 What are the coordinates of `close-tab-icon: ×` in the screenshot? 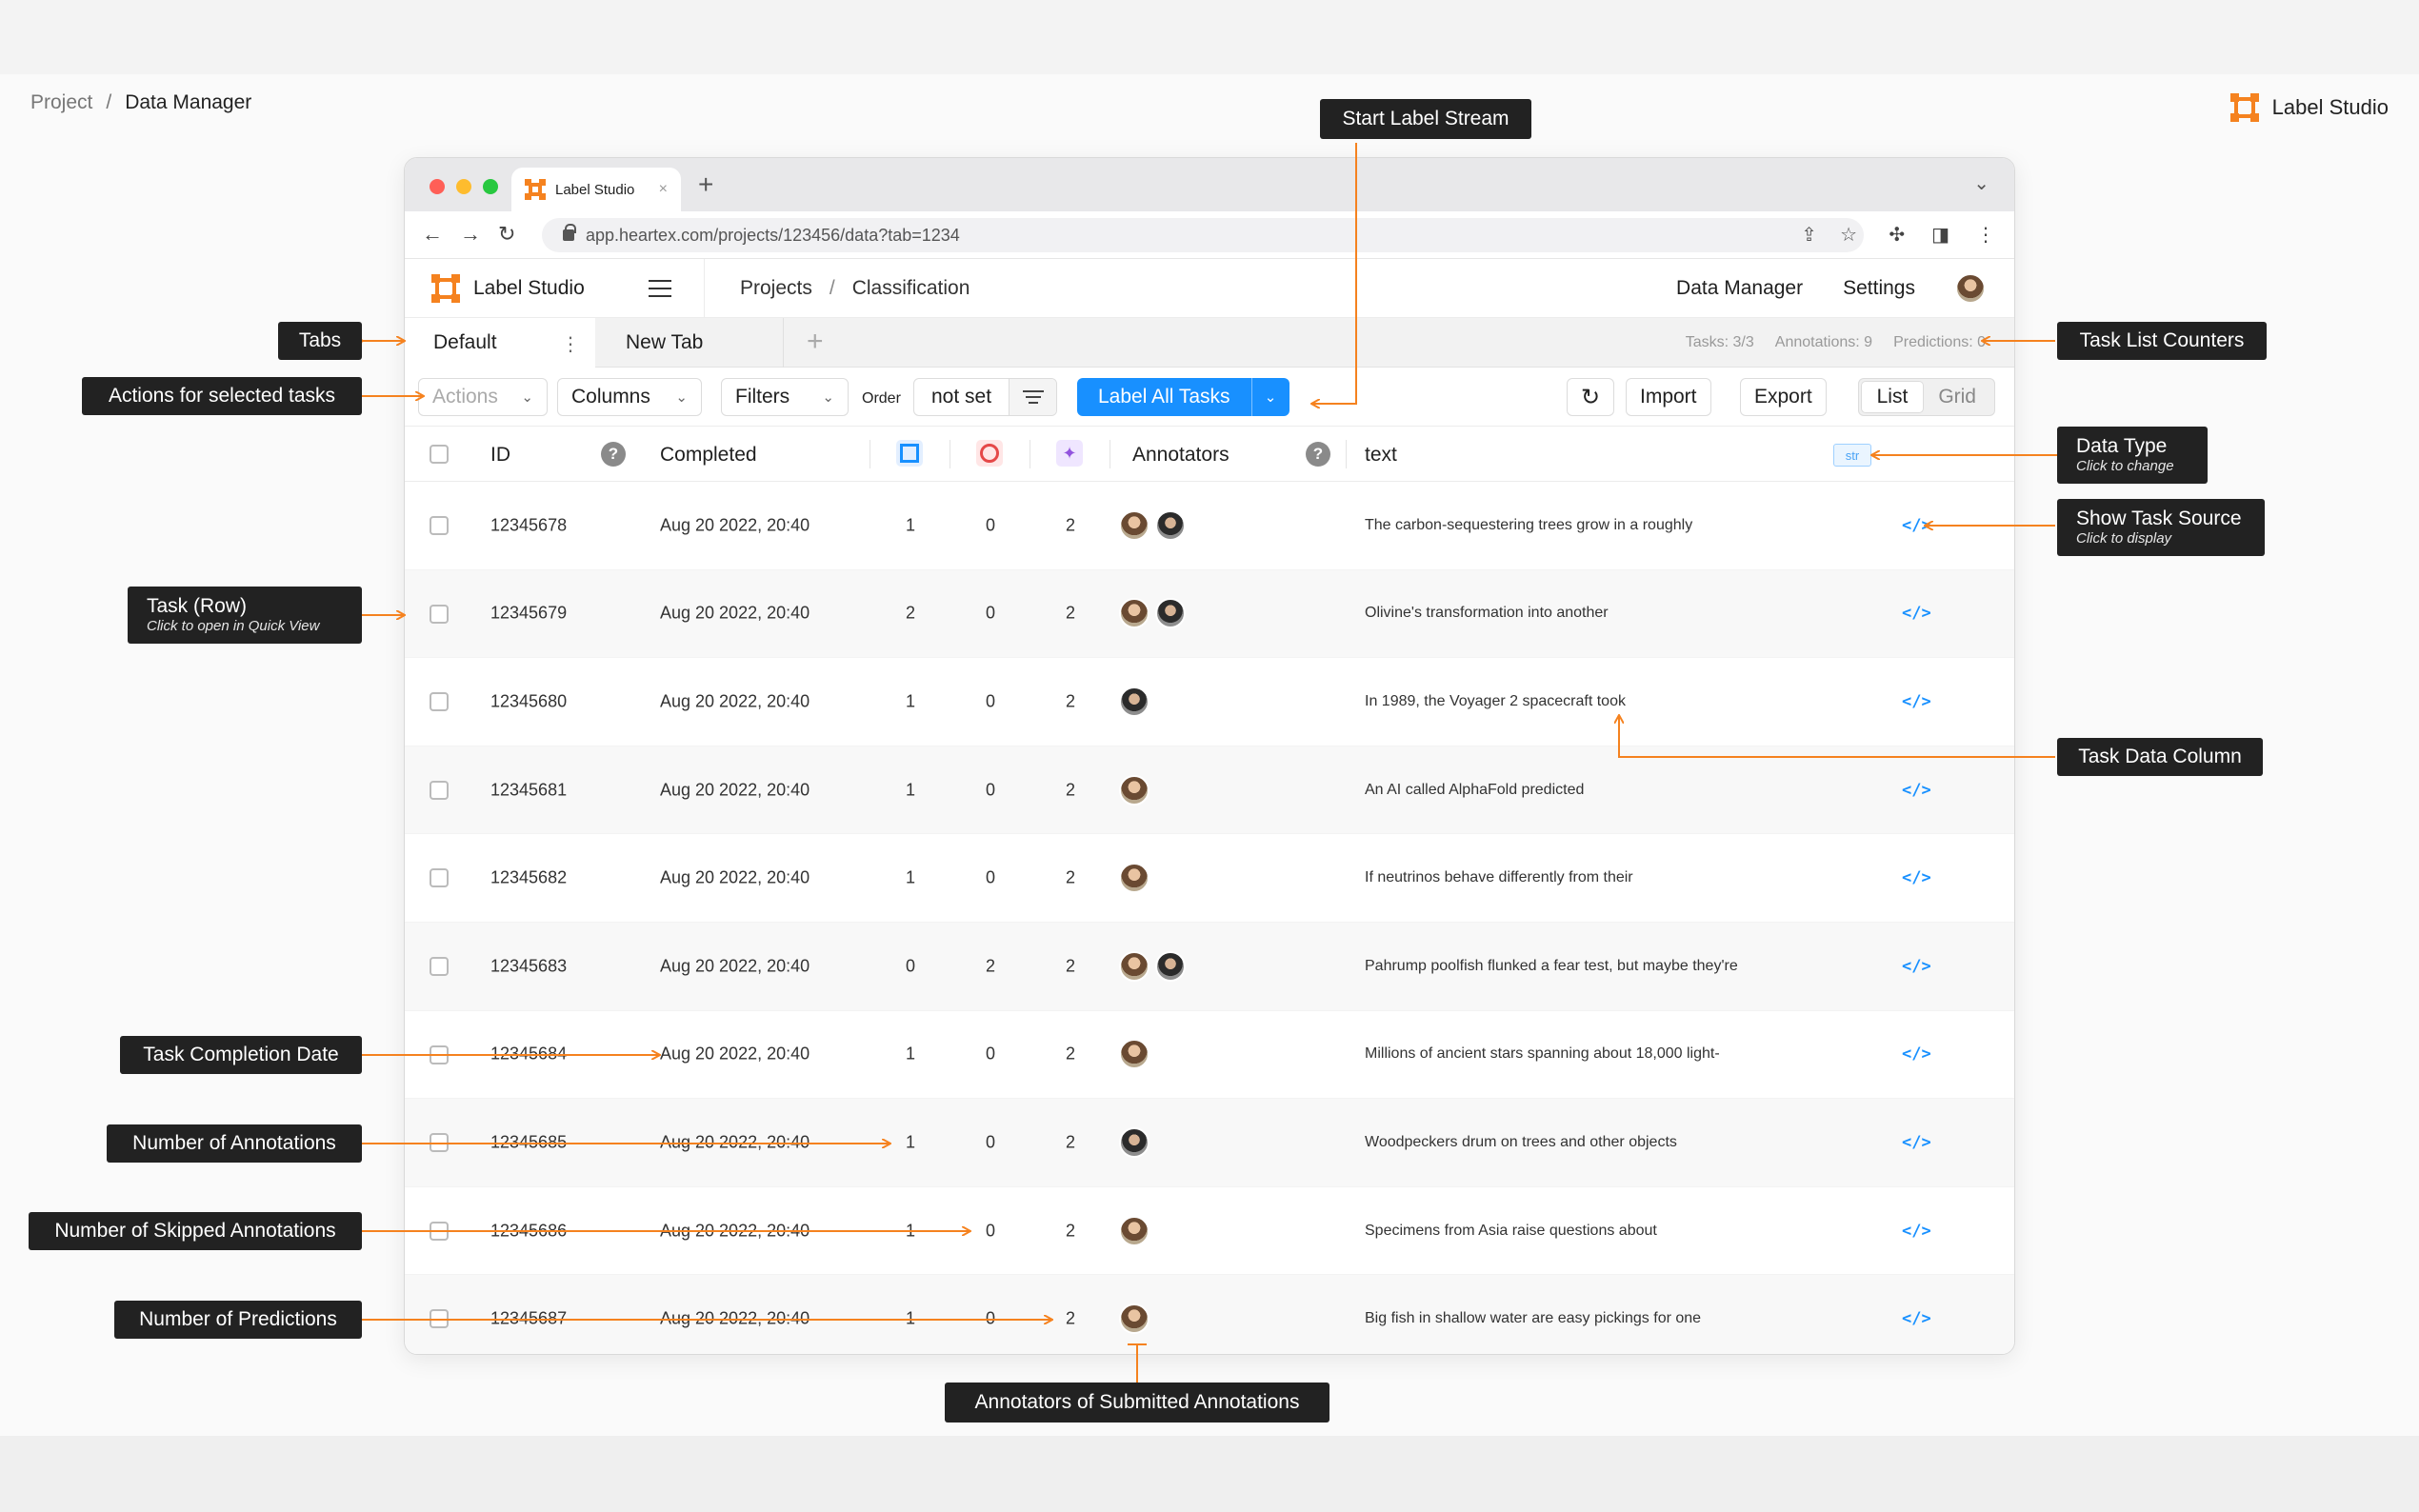 It's located at (663, 189).